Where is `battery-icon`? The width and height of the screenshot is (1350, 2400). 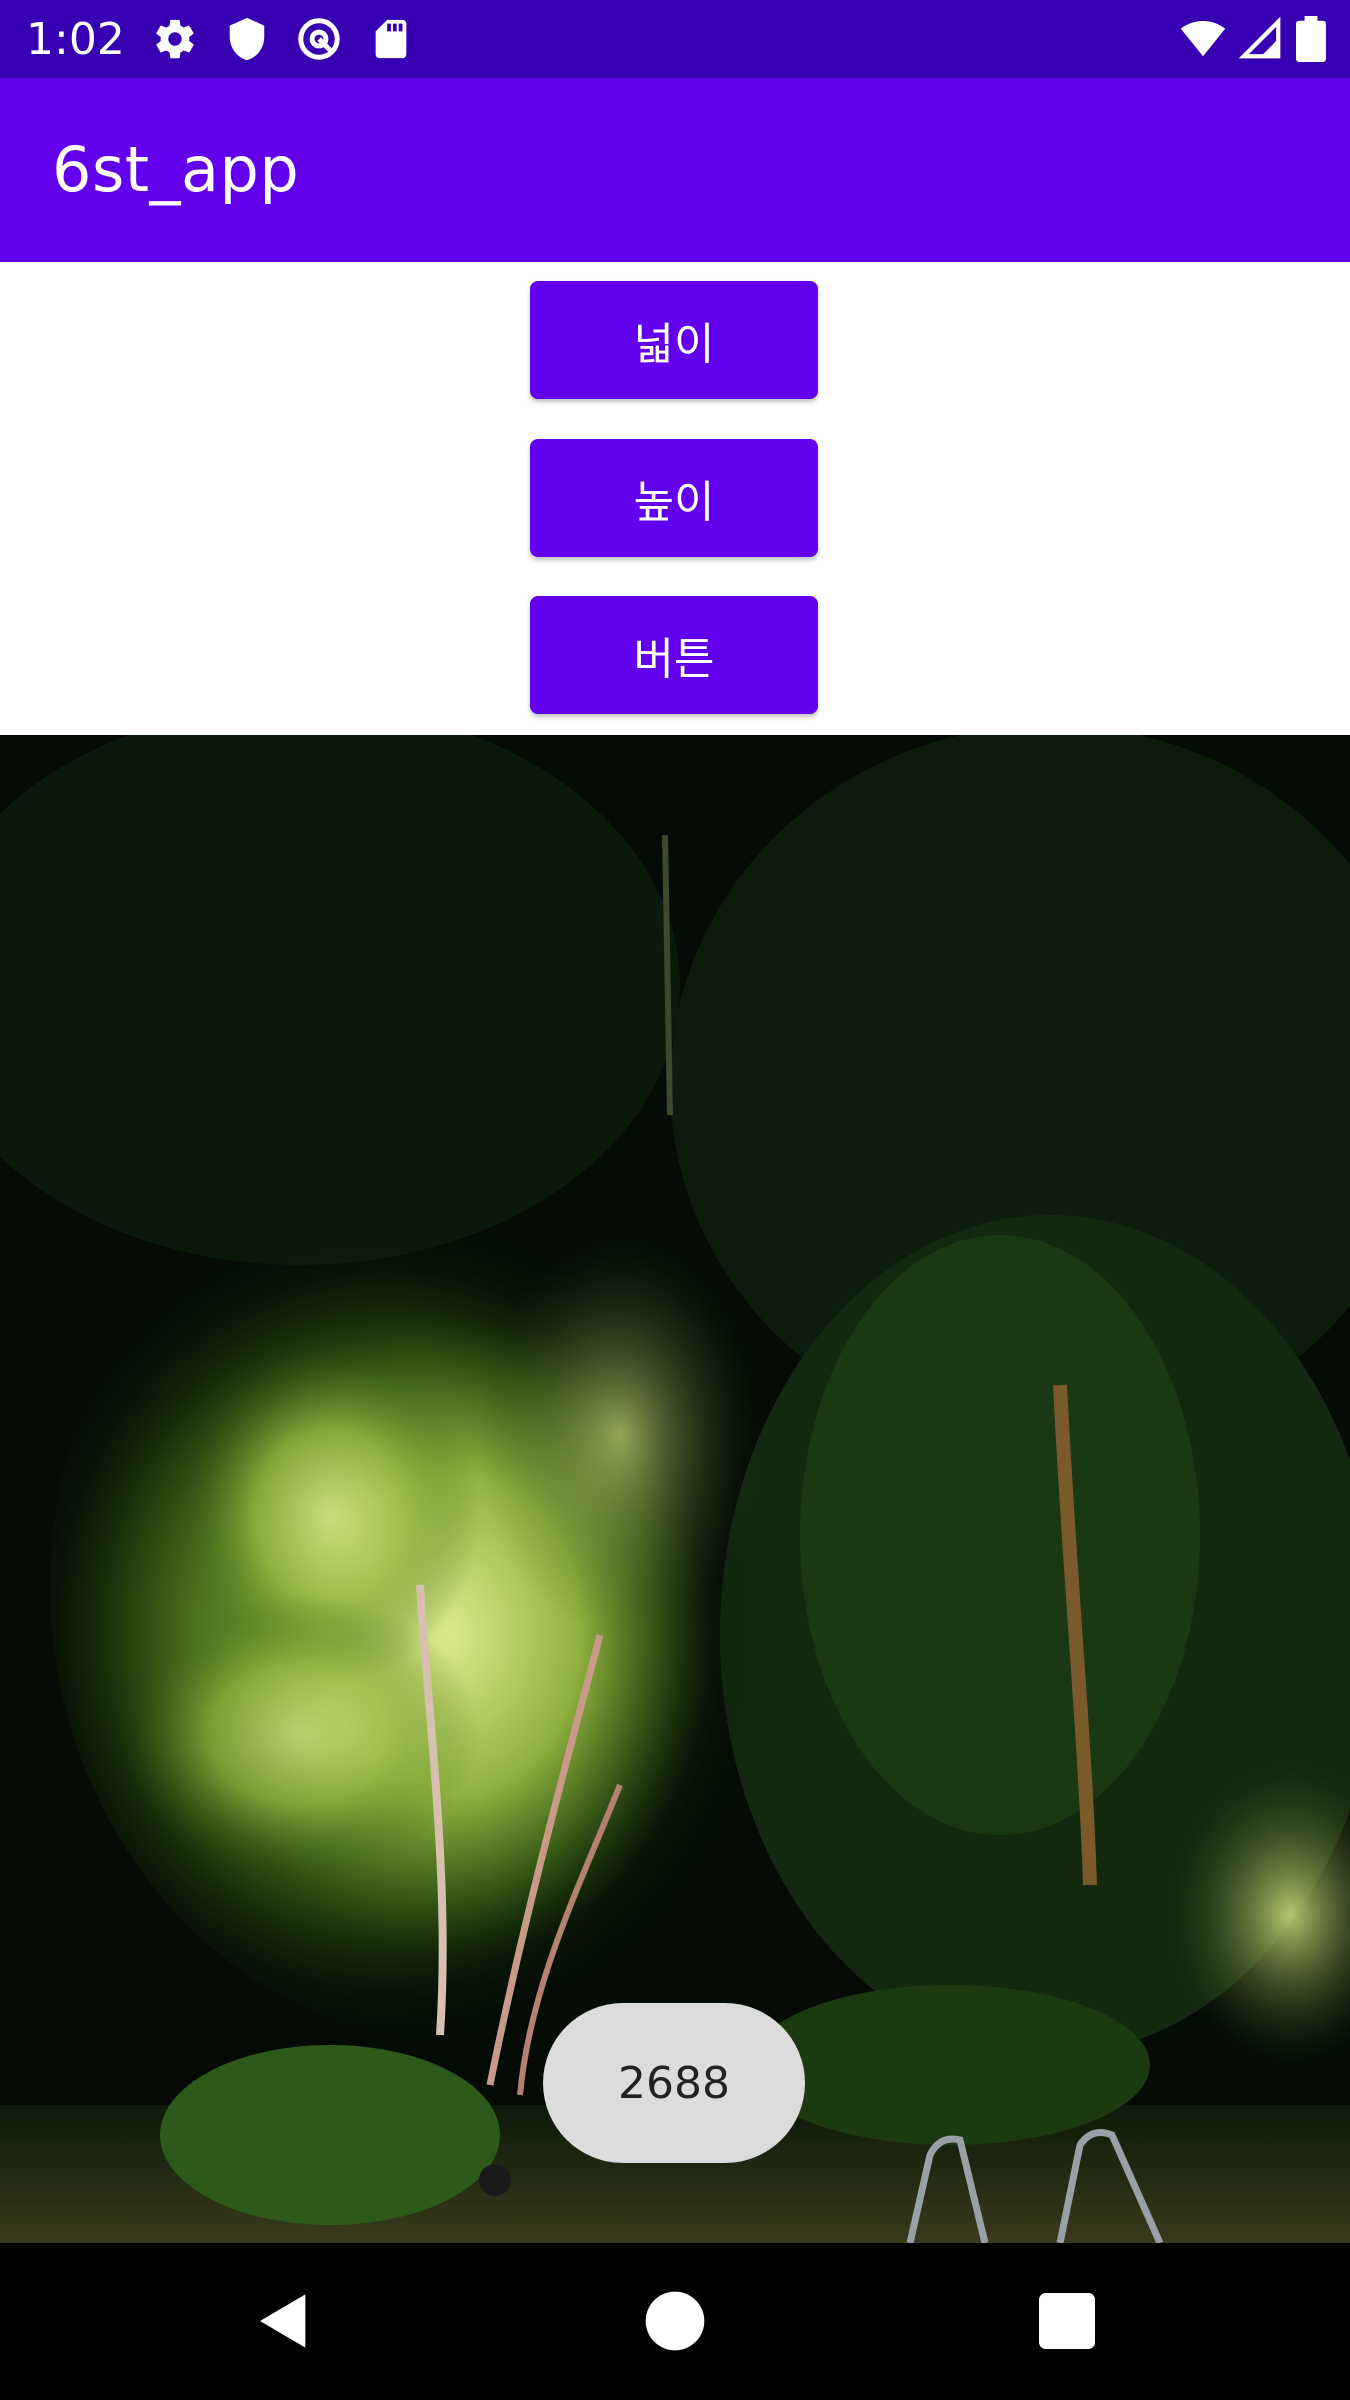 battery-icon is located at coordinates (1311, 39).